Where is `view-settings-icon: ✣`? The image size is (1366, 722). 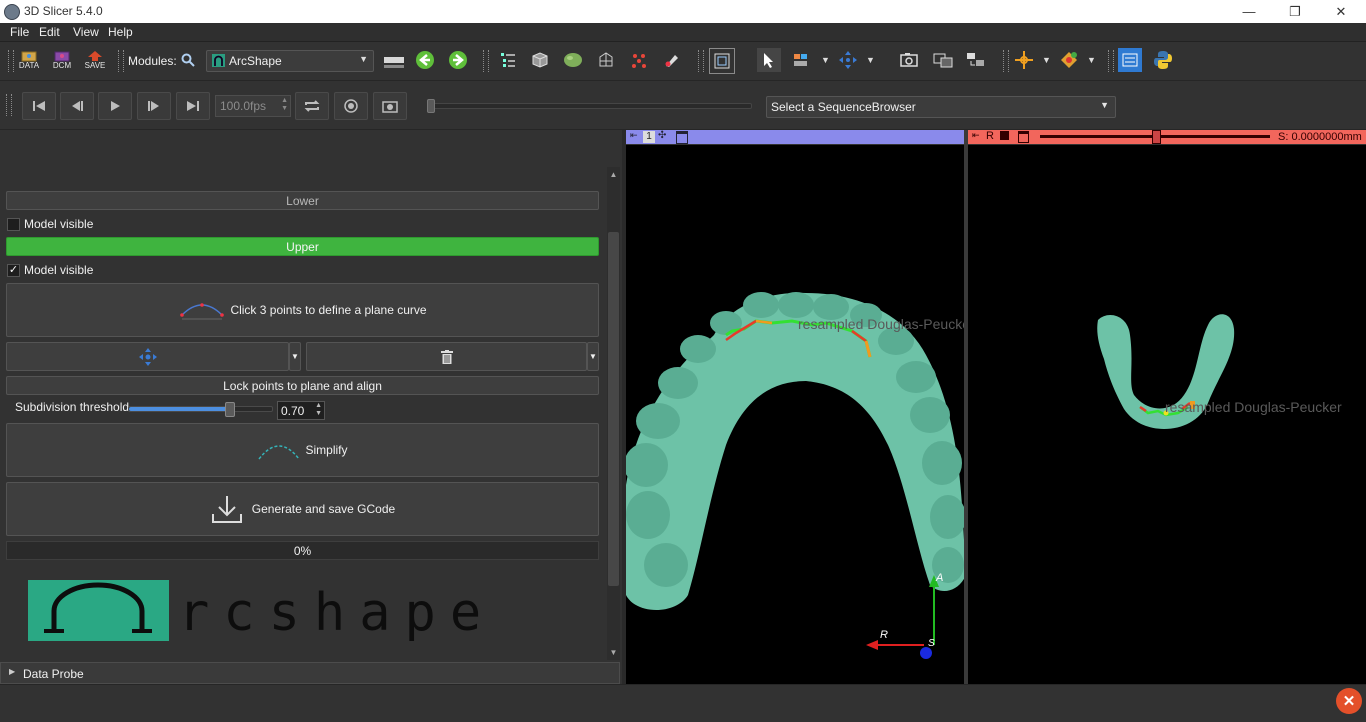 view-settings-icon: ✣ is located at coordinates (662, 135).